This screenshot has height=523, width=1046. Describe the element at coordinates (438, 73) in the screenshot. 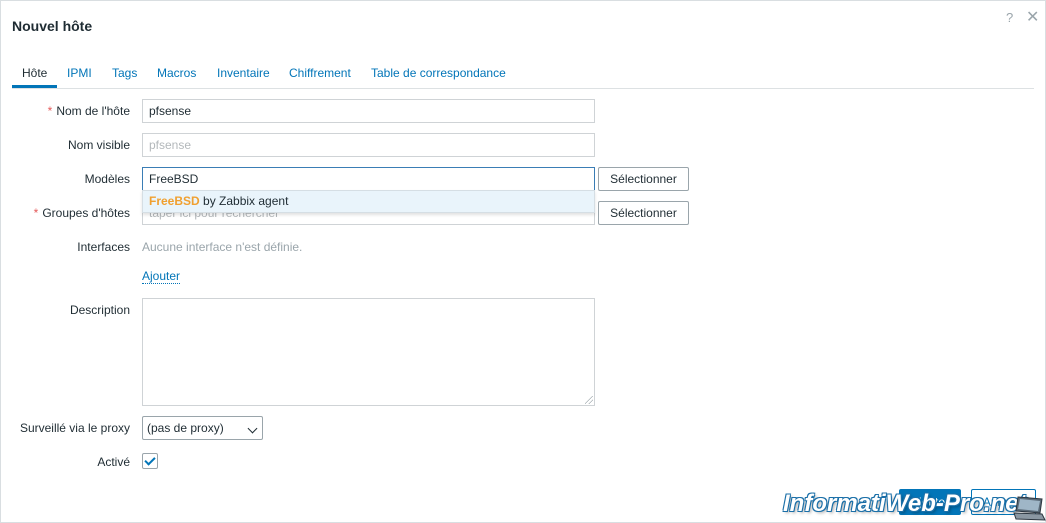

I see `tab-value-mapping: Table de correspondance` at that location.